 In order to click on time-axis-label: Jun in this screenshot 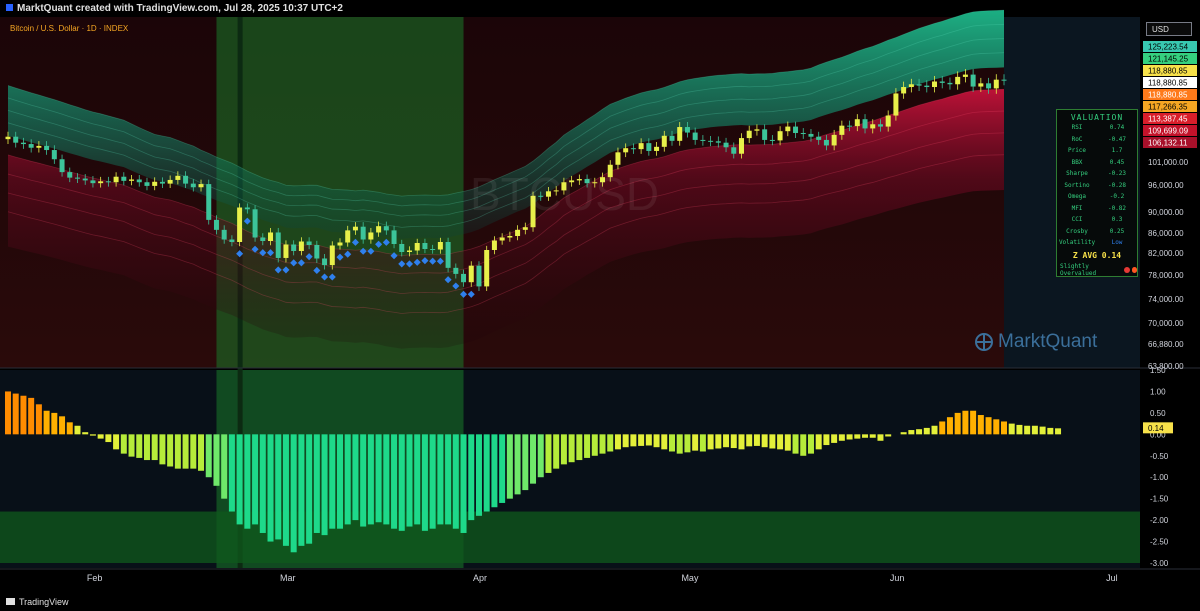, I will do `click(897, 578)`.